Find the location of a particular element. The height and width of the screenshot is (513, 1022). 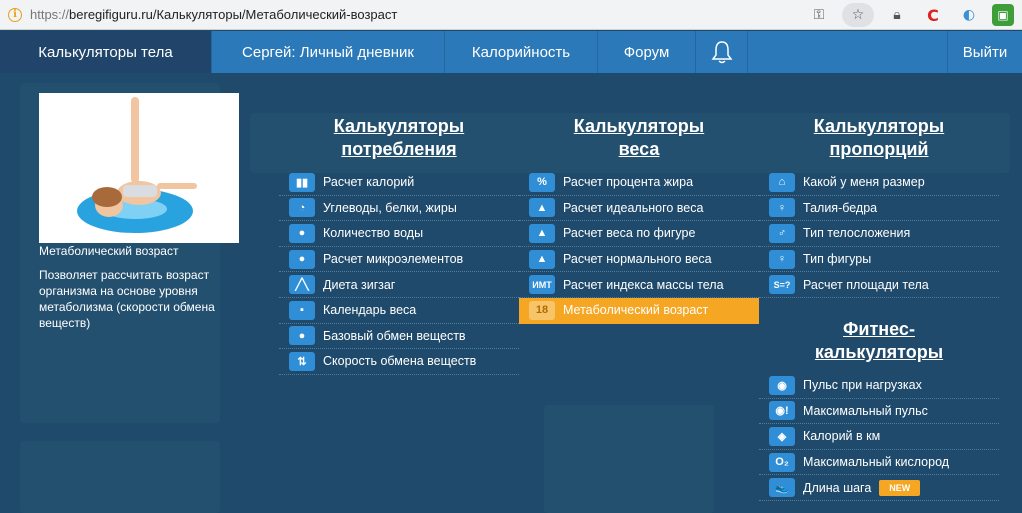

menu-item-label: Длина шага is located at coordinates (837, 487).